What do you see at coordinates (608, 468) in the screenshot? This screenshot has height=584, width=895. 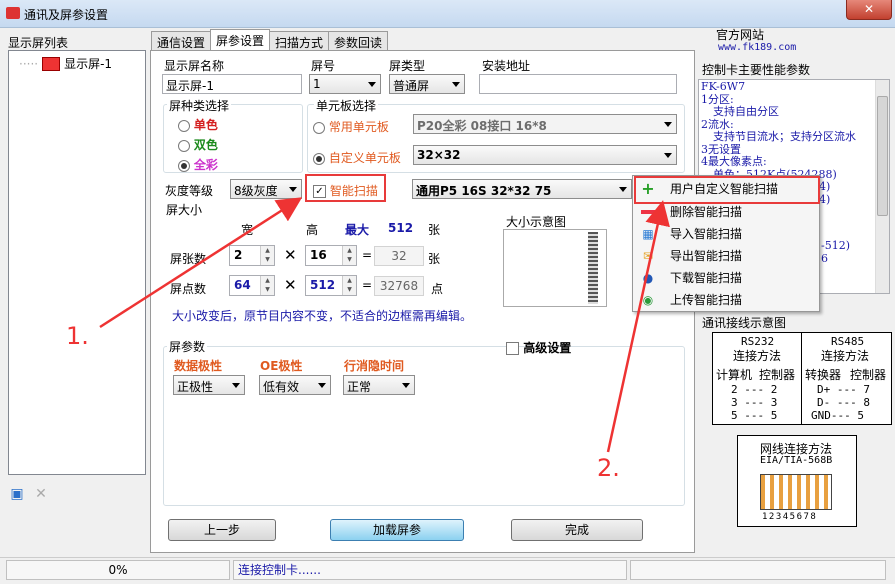 I see `annotation-2: 2.` at bounding box center [608, 468].